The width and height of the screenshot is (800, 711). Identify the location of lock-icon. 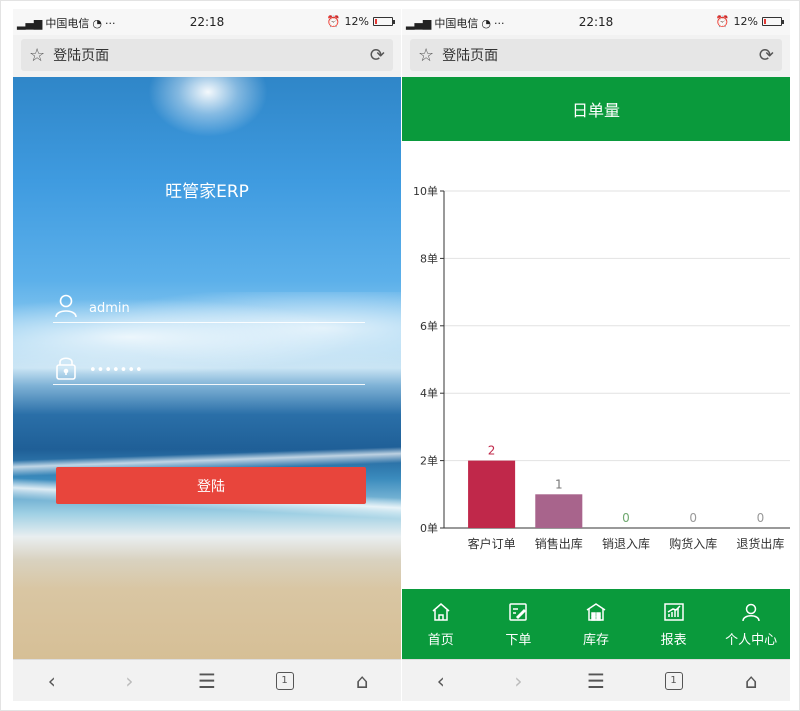
(66, 368).